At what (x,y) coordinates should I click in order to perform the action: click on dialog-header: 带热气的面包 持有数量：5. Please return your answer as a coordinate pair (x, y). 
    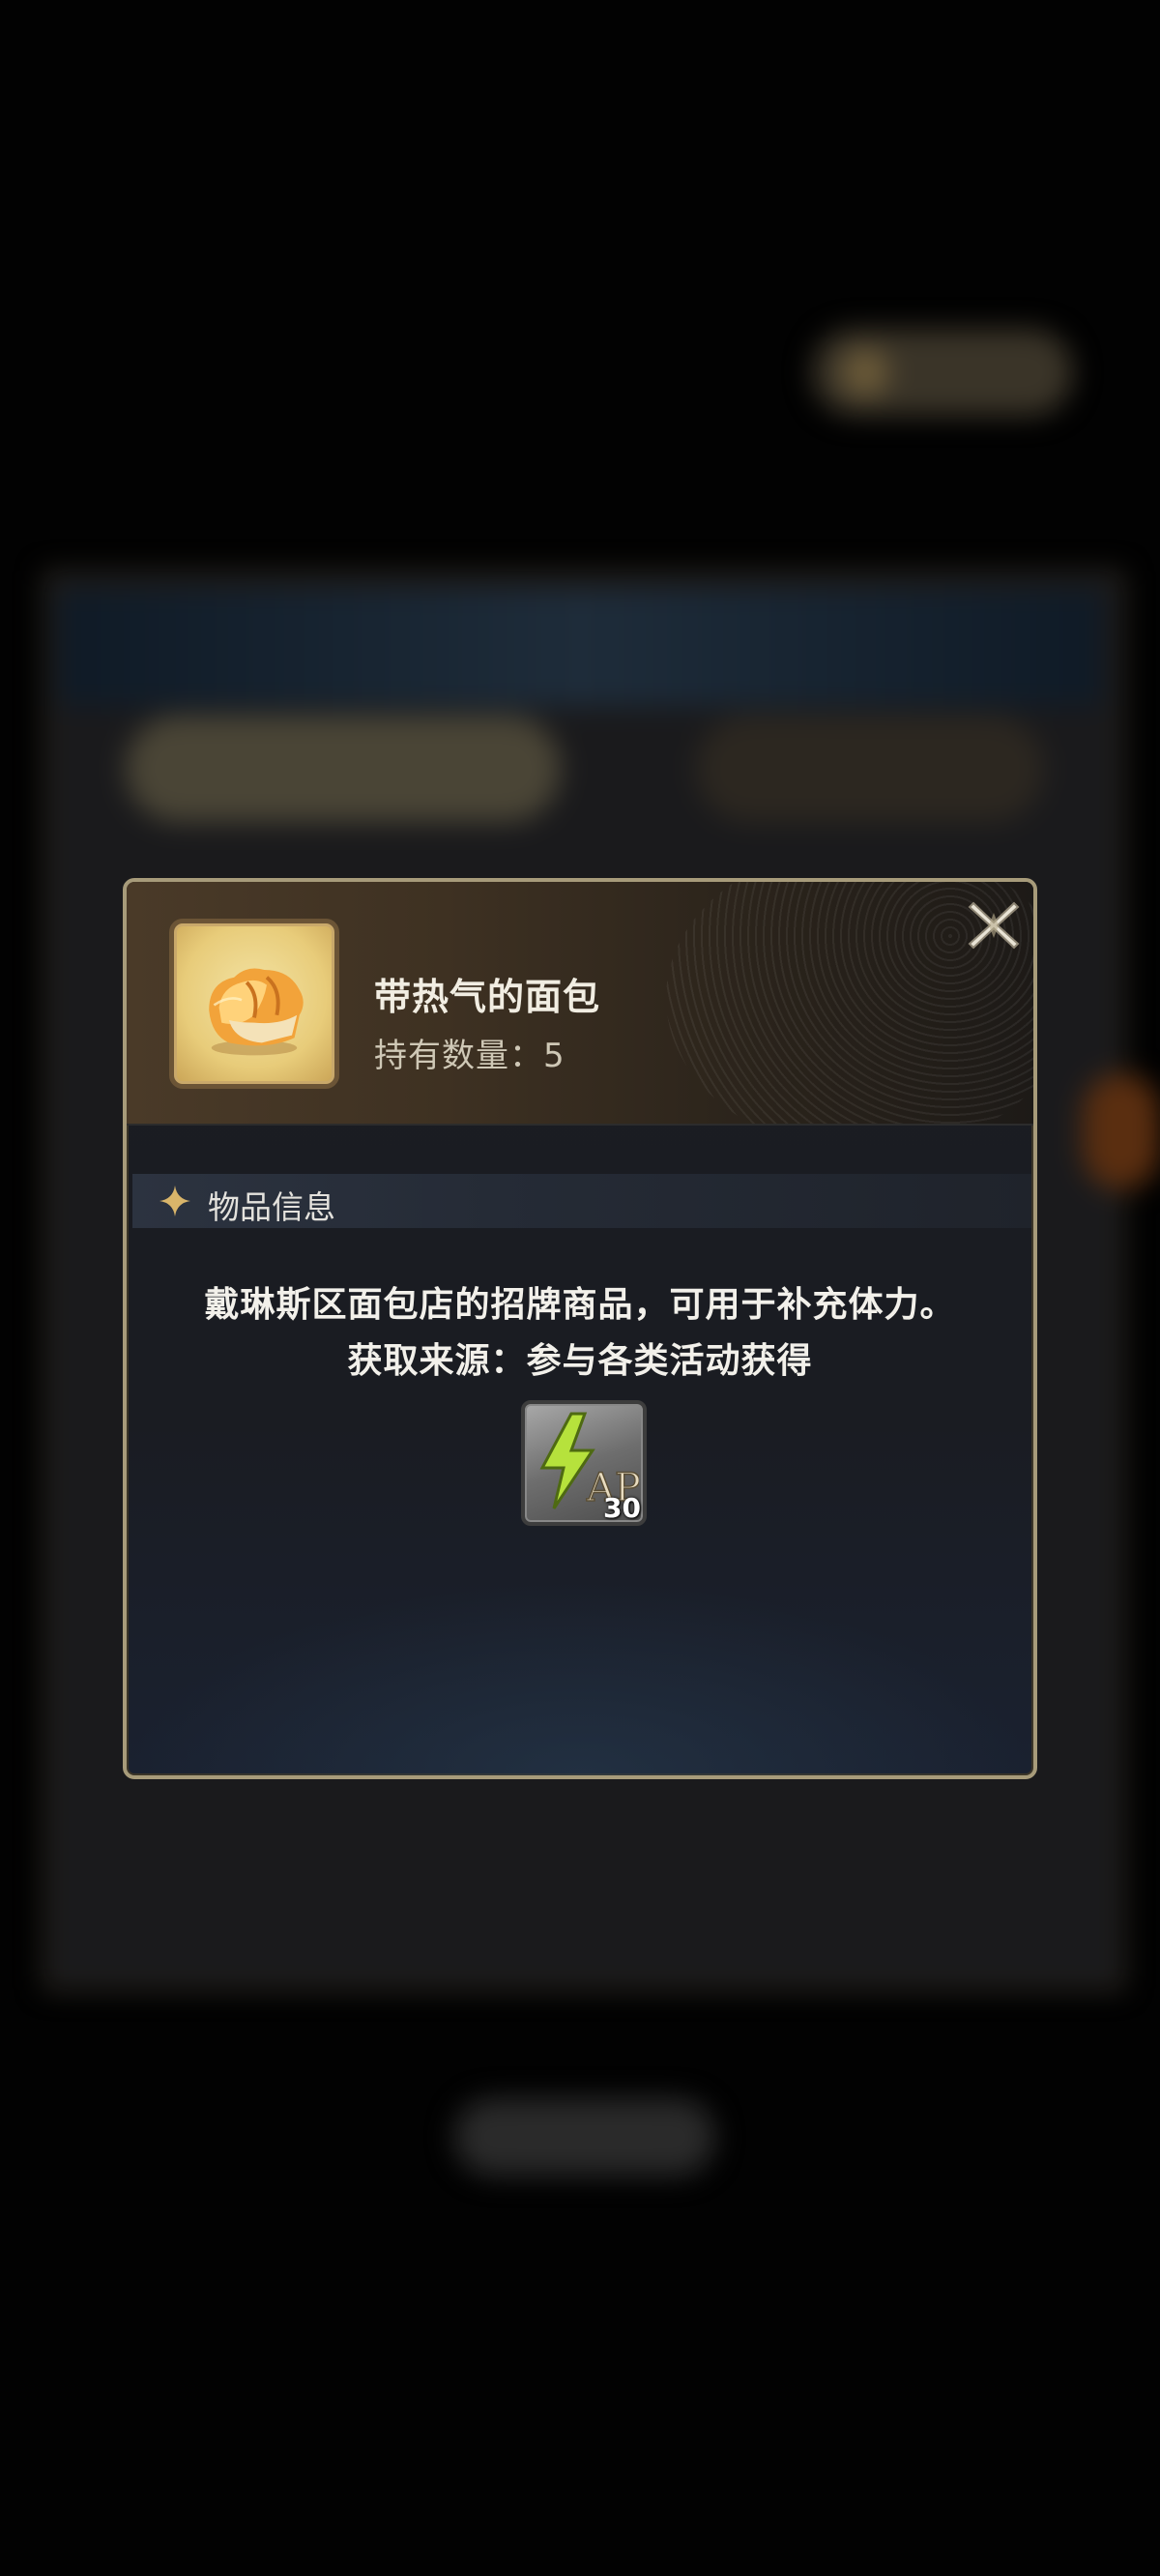
    Looking at the image, I should click on (580, 1004).